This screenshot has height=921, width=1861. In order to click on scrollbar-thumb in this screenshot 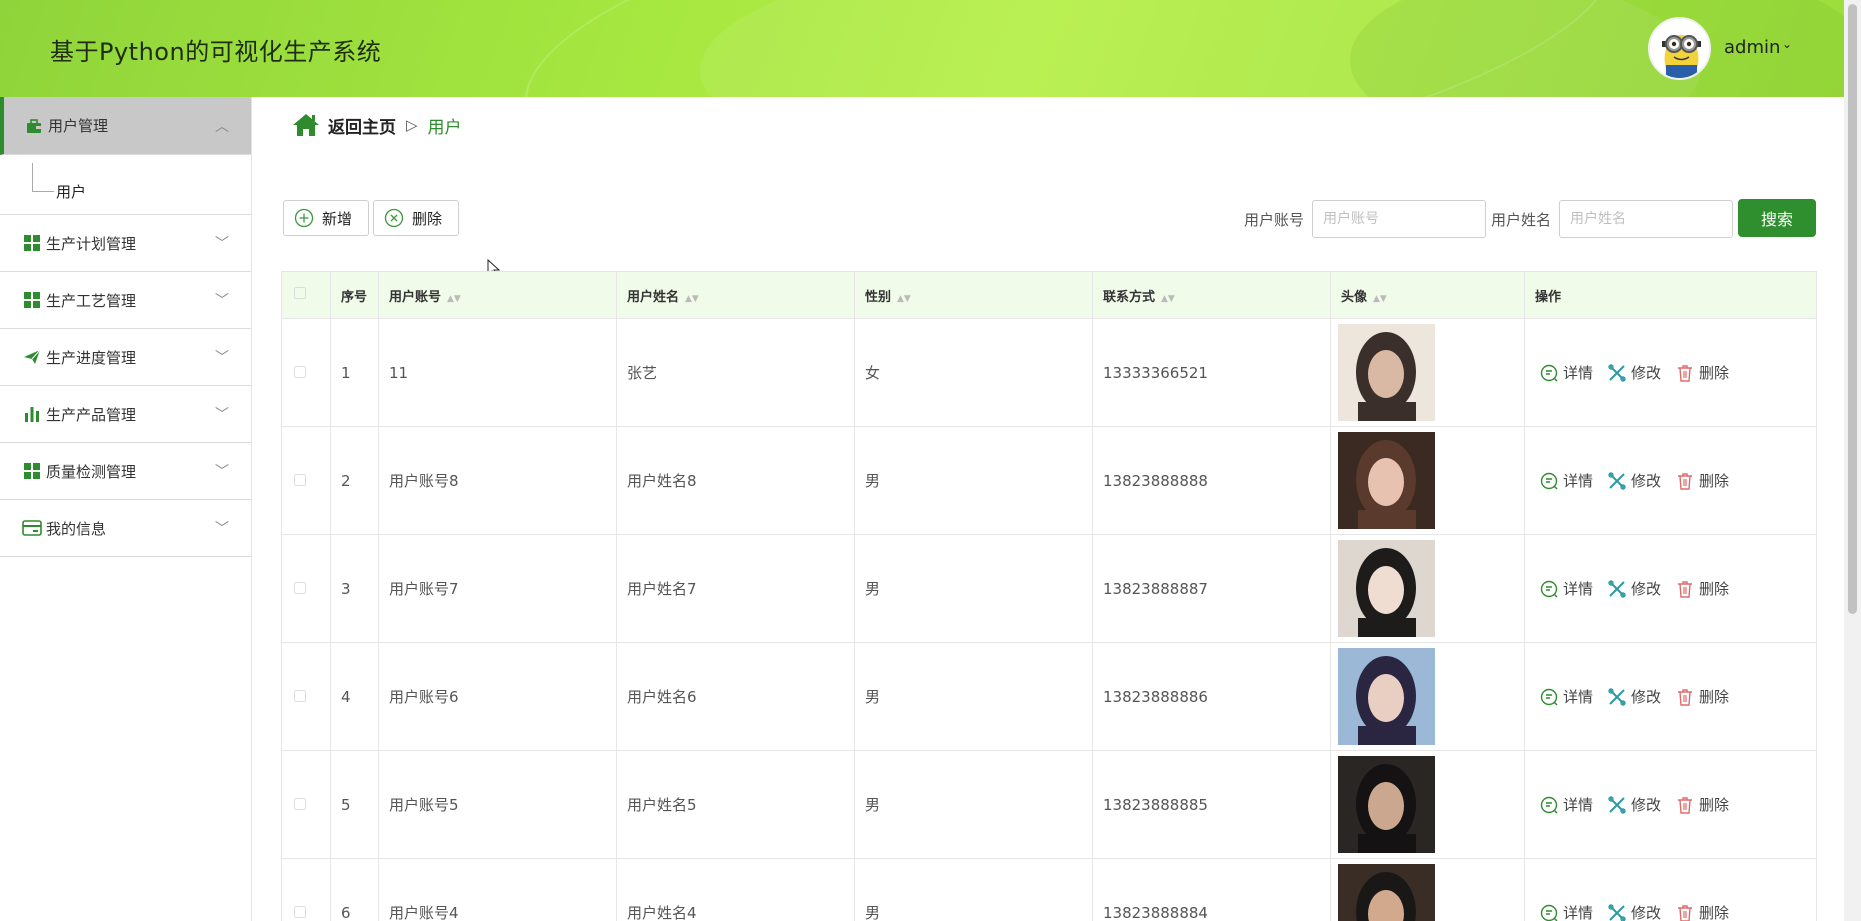, I will do `click(1852, 309)`.